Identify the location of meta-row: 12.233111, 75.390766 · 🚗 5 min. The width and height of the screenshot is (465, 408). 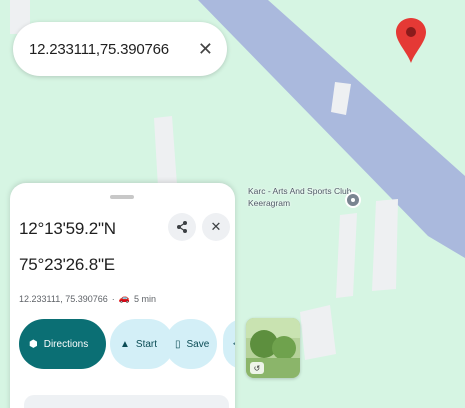
(87, 298).